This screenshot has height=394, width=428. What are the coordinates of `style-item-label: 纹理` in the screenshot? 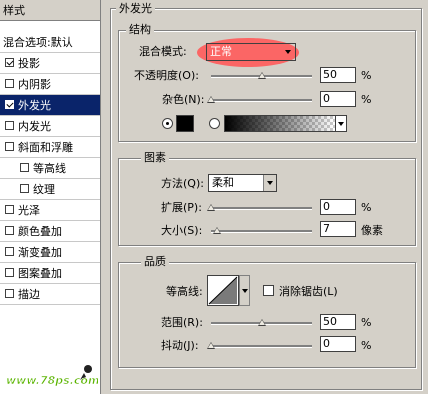 It's located at (44, 189).